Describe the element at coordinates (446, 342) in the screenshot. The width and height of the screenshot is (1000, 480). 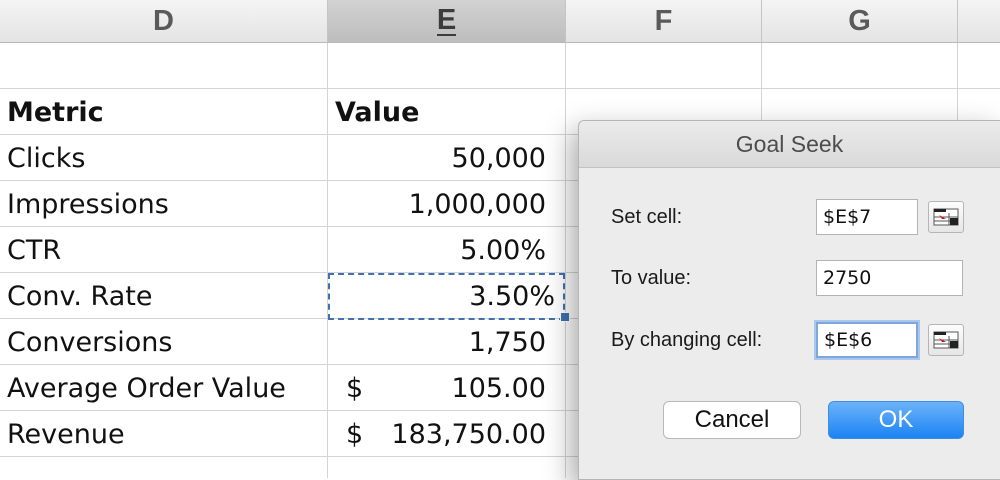
I see `value-cell-conversions: 1,750` at that location.